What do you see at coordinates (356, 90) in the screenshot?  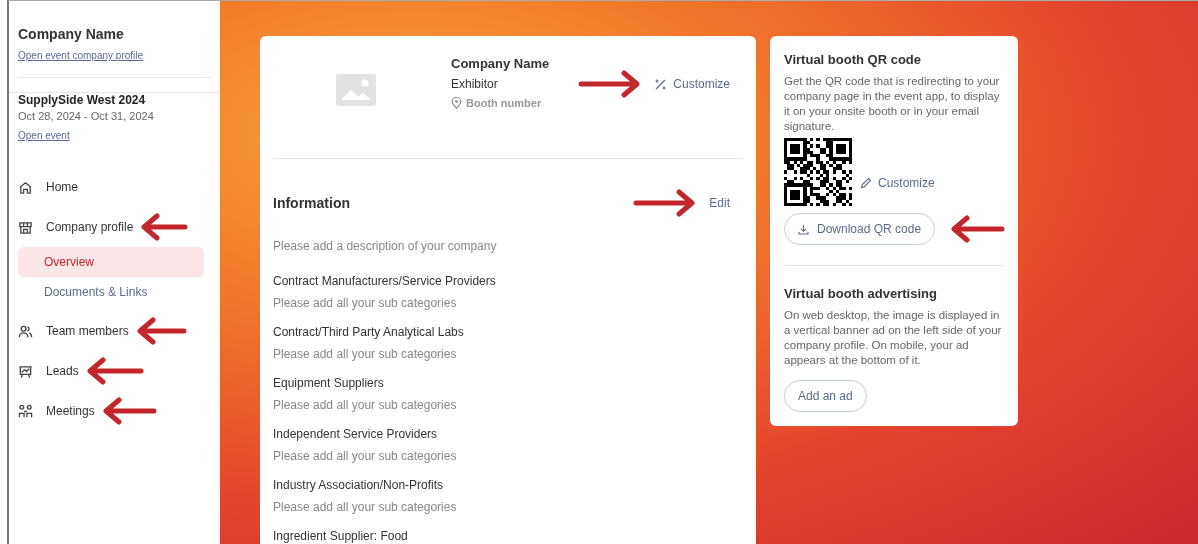 I see `image-placeholder-icon` at bounding box center [356, 90].